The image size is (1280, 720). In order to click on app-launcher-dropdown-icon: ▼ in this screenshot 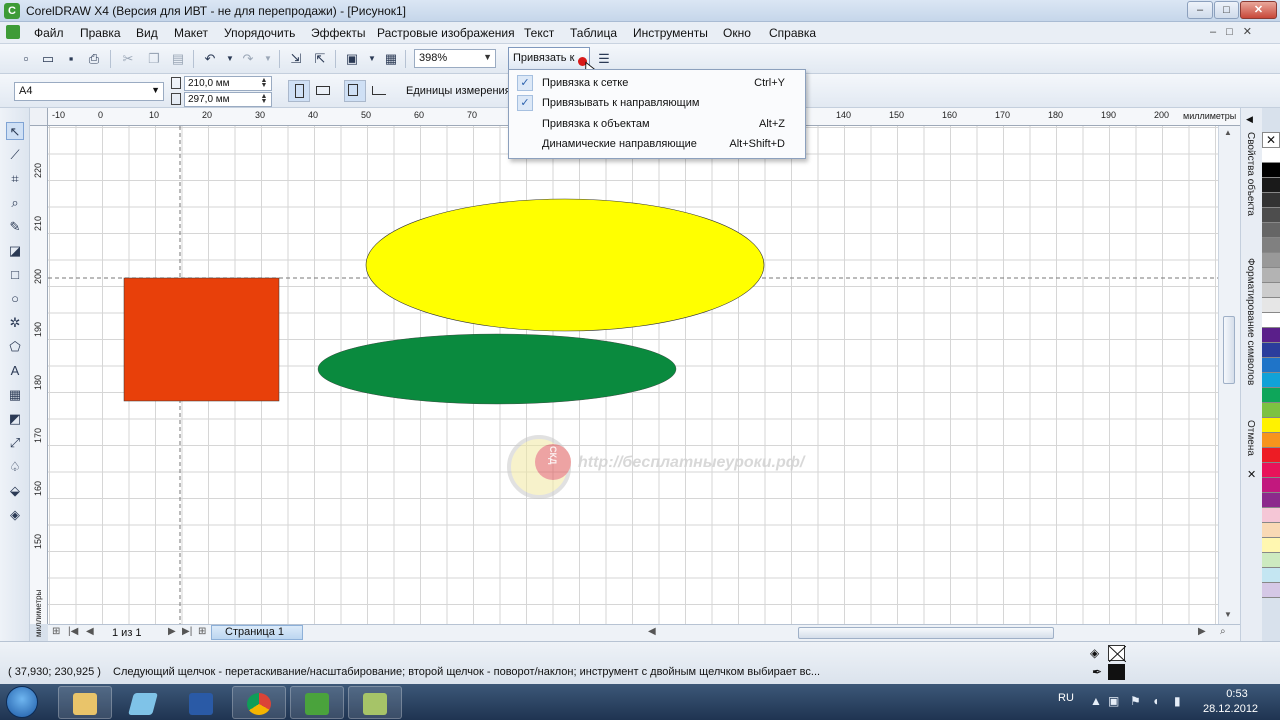, I will do `click(372, 59)`.